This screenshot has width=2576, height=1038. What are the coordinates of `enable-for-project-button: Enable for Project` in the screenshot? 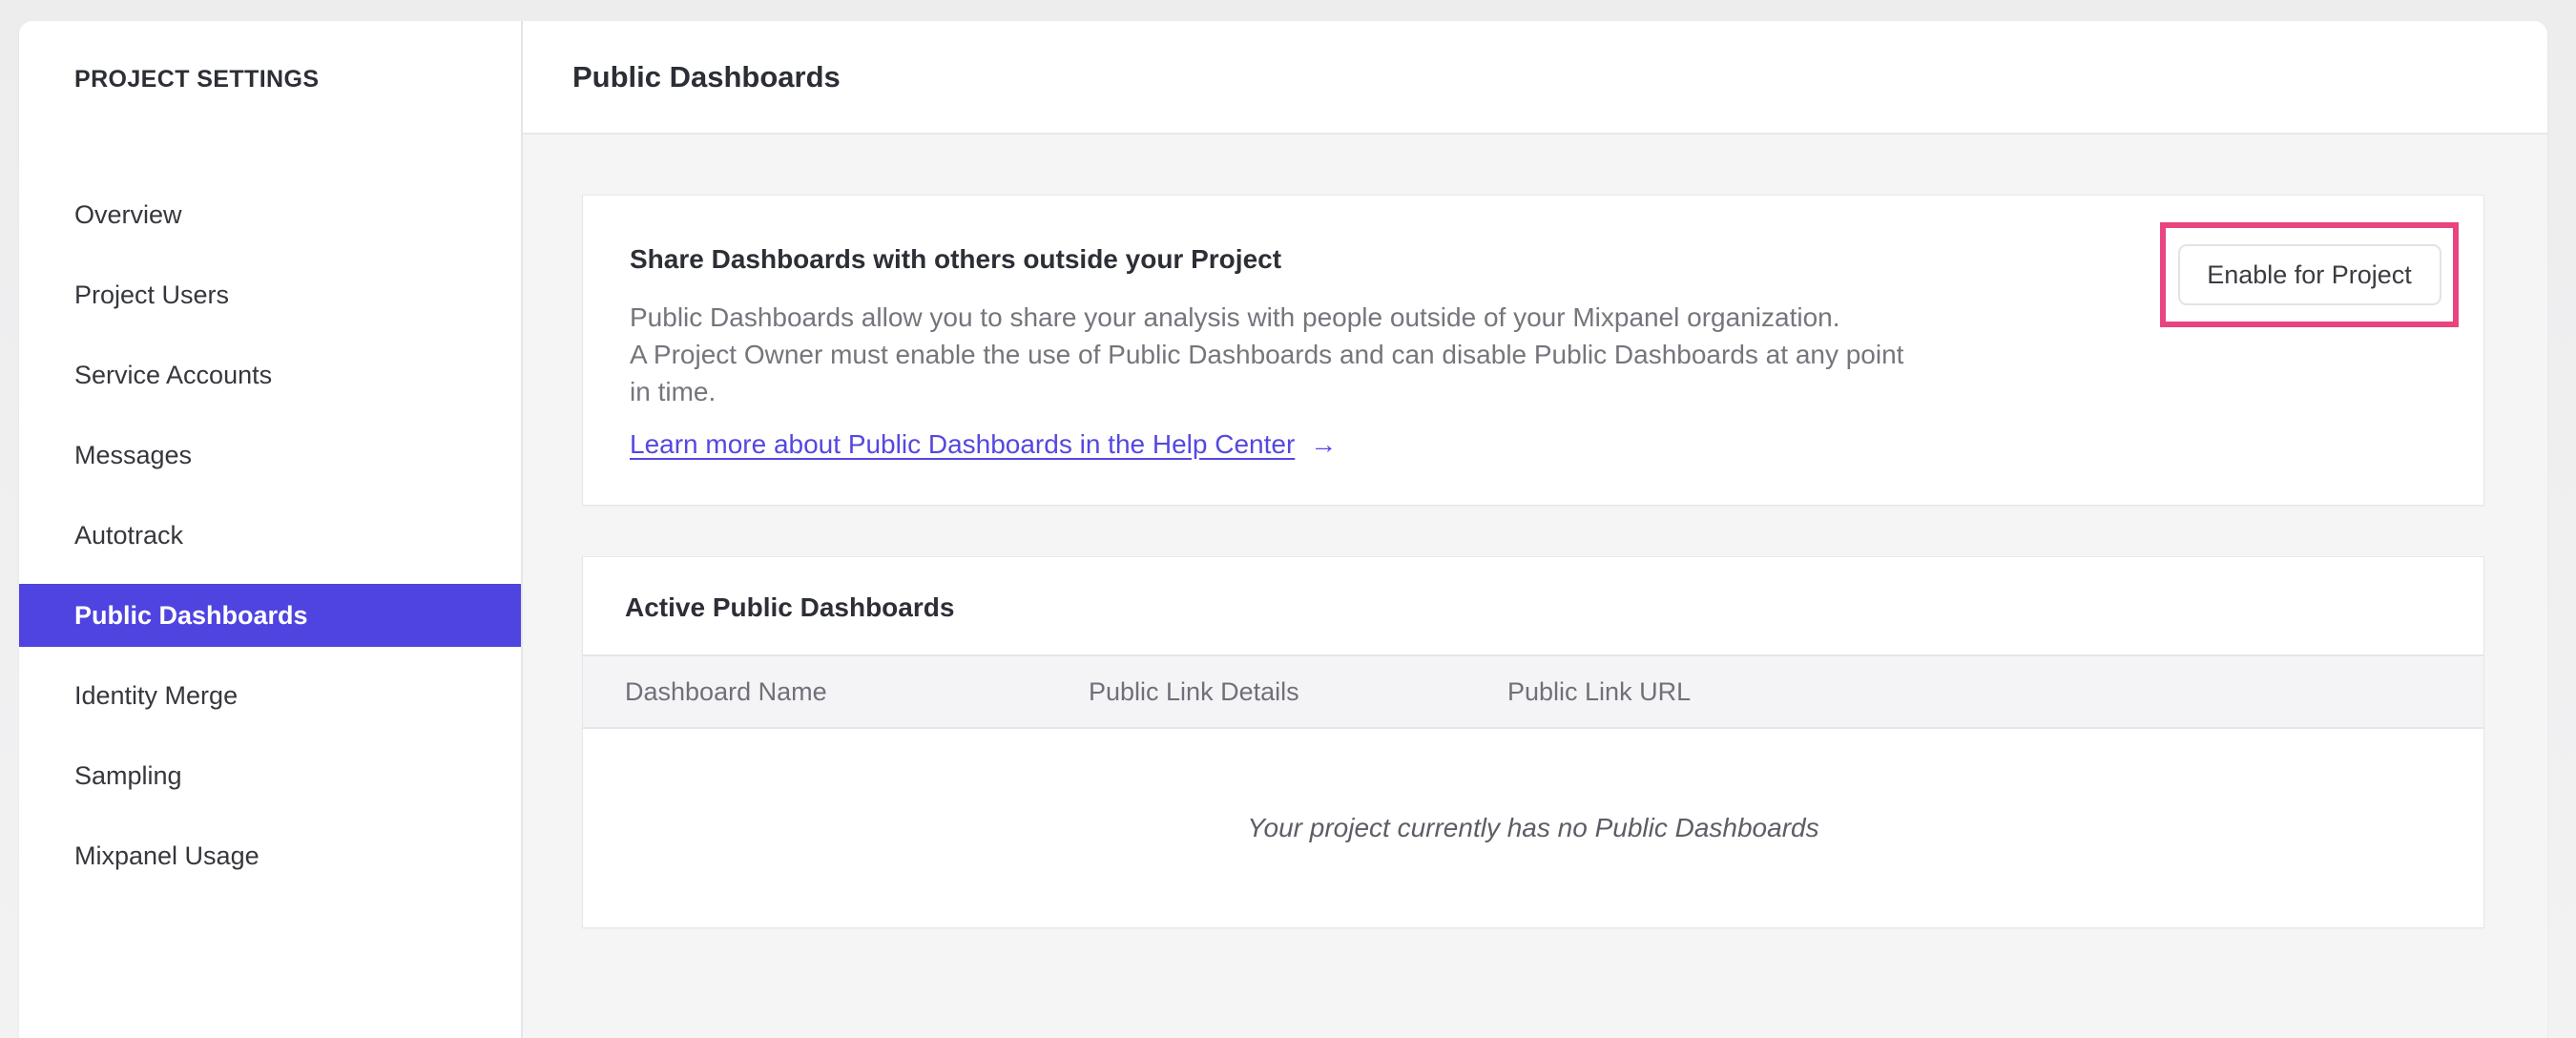 It's located at (2309, 275).